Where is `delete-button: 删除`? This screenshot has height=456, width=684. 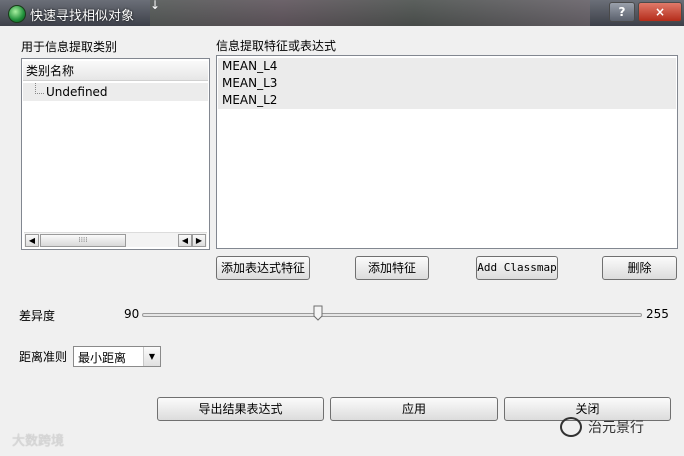 delete-button: 删除 is located at coordinates (639, 268).